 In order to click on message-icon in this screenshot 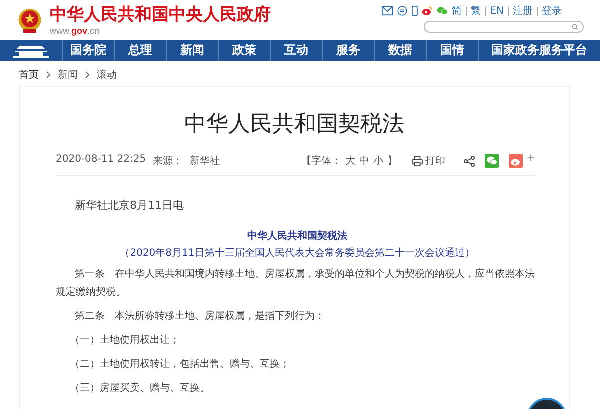, I will do `click(402, 11)`.